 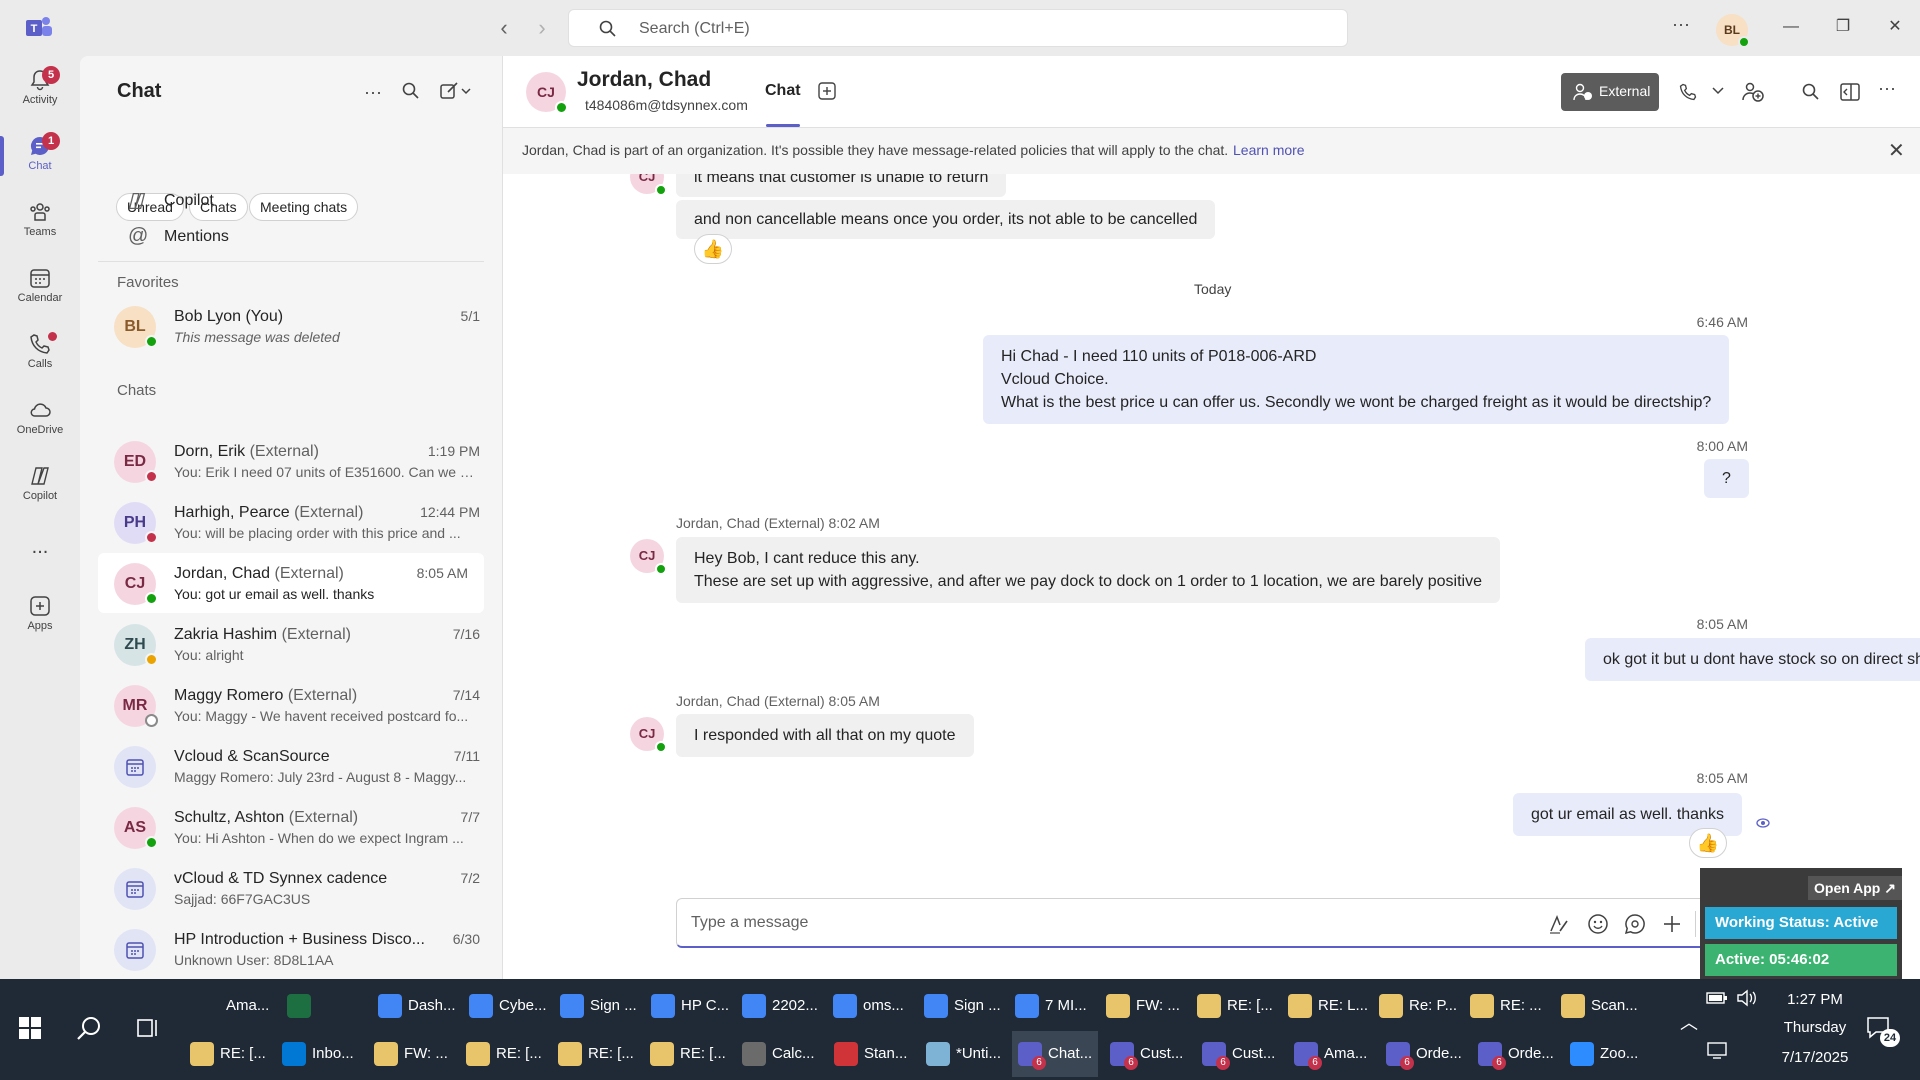 What do you see at coordinates (40, 488) in the screenshot?
I see `rail-copilot: Copilot` at bounding box center [40, 488].